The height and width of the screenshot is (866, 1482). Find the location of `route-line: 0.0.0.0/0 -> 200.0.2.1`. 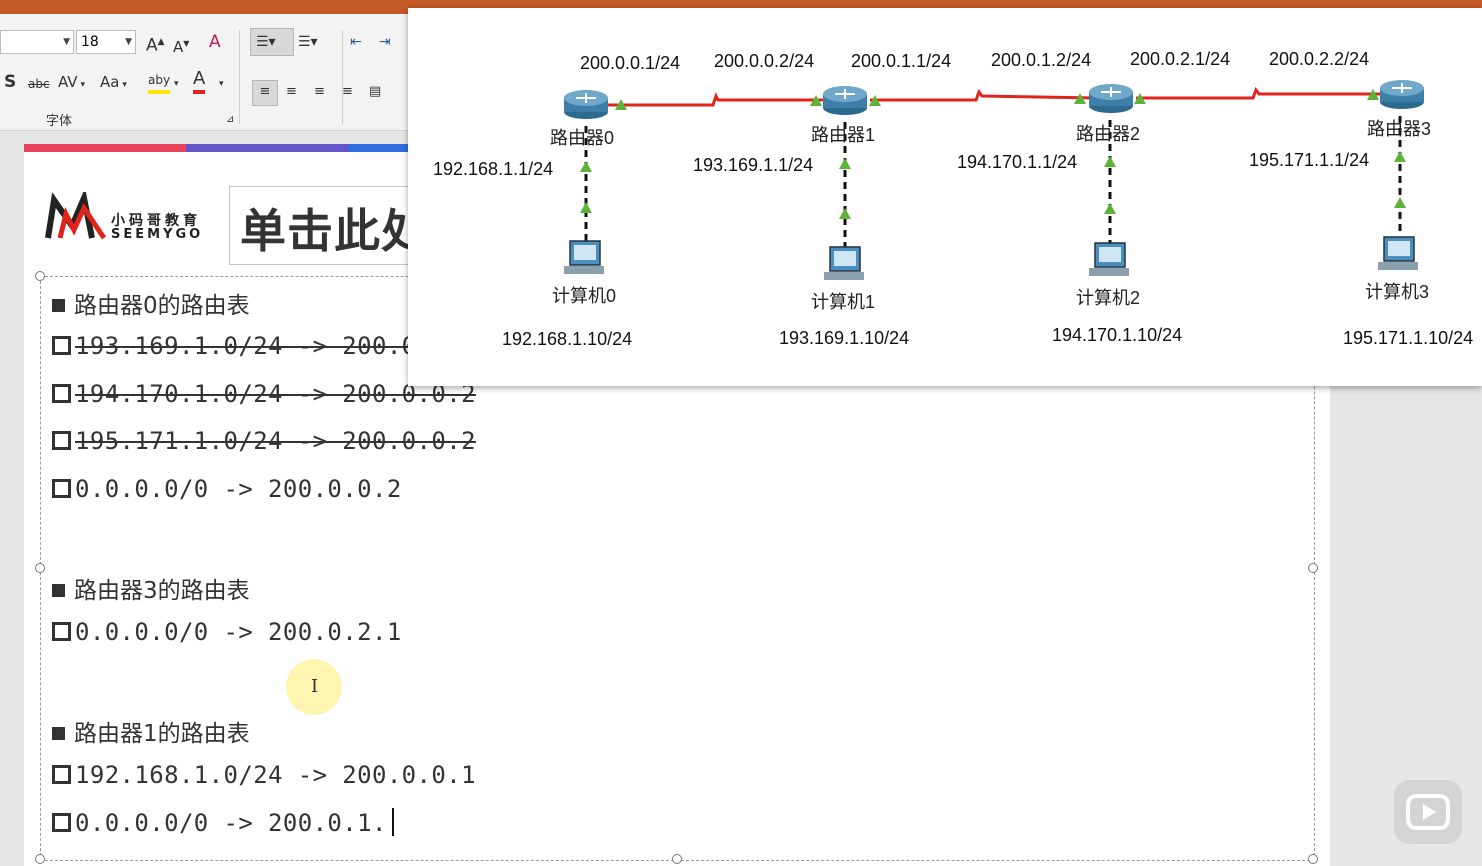

route-line: 0.0.0.0/0 -> 200.0.2.1 is located at coordinates (227, 632).